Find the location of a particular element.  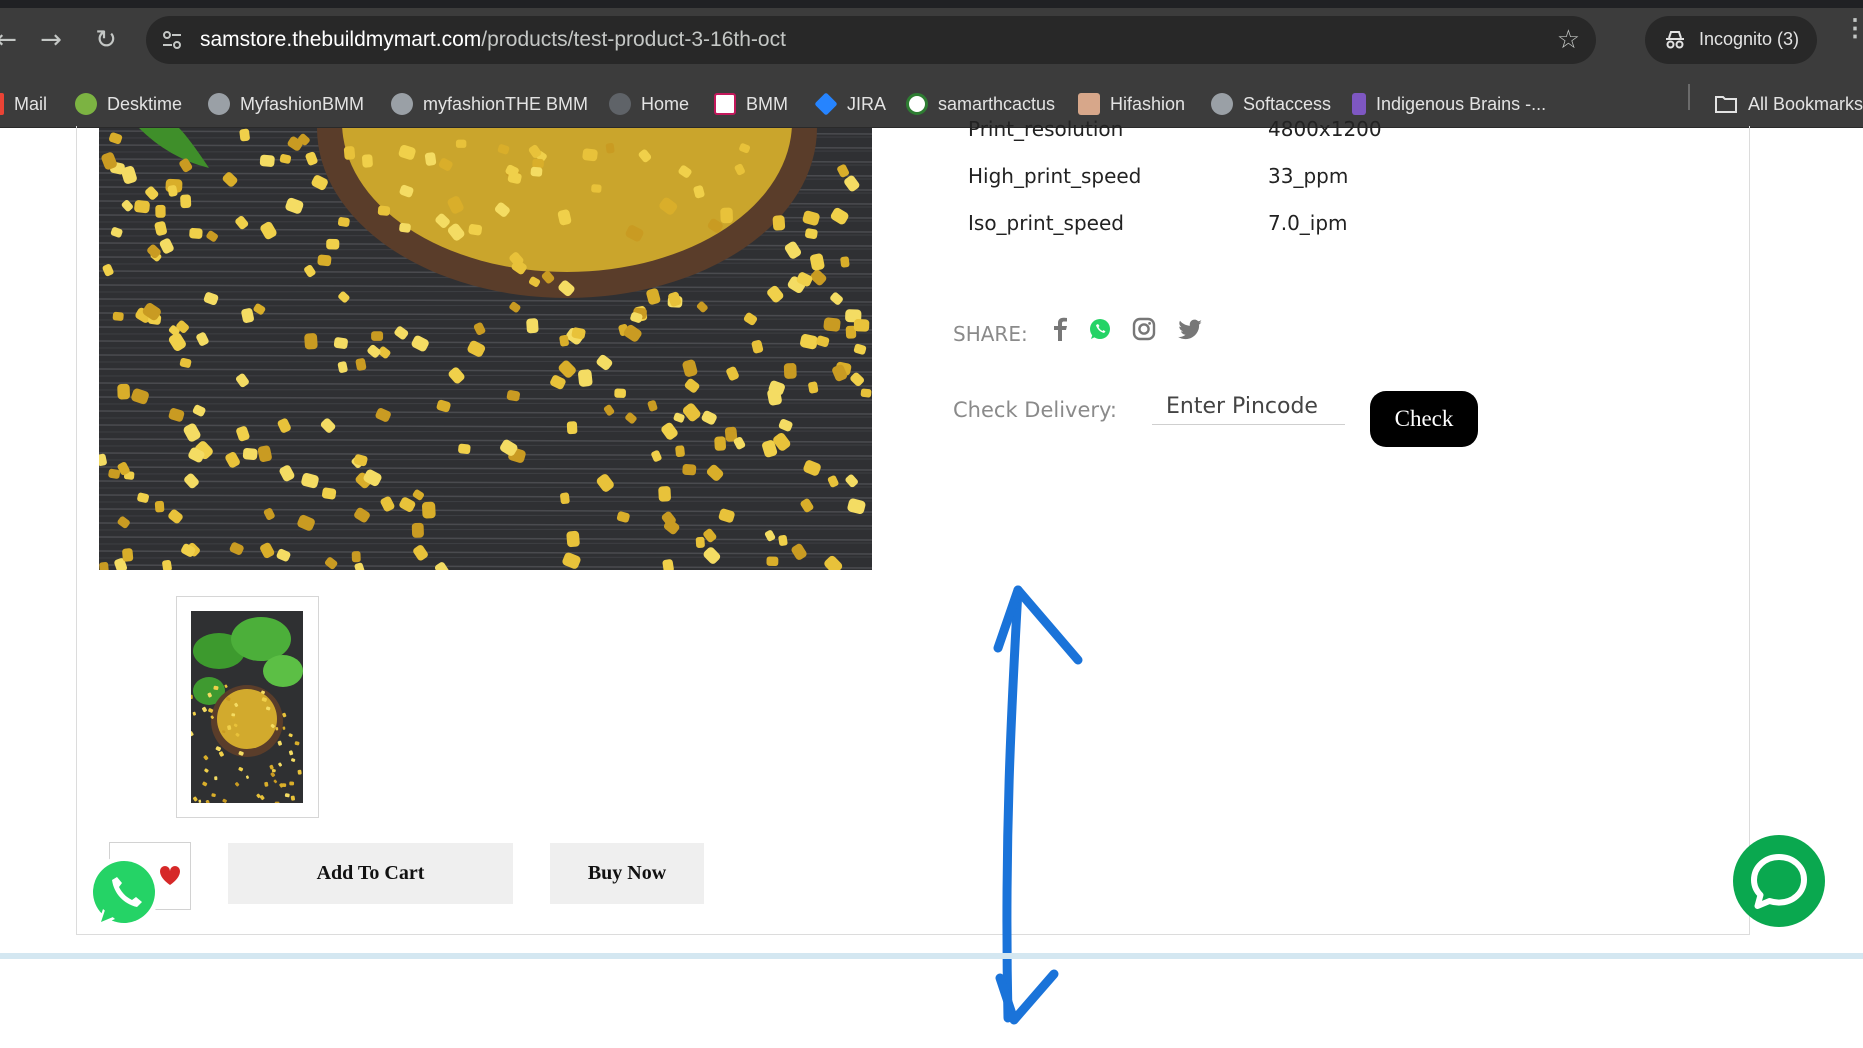

bookmark-star-icon: ☆ is located at coordinates (1568, 40).